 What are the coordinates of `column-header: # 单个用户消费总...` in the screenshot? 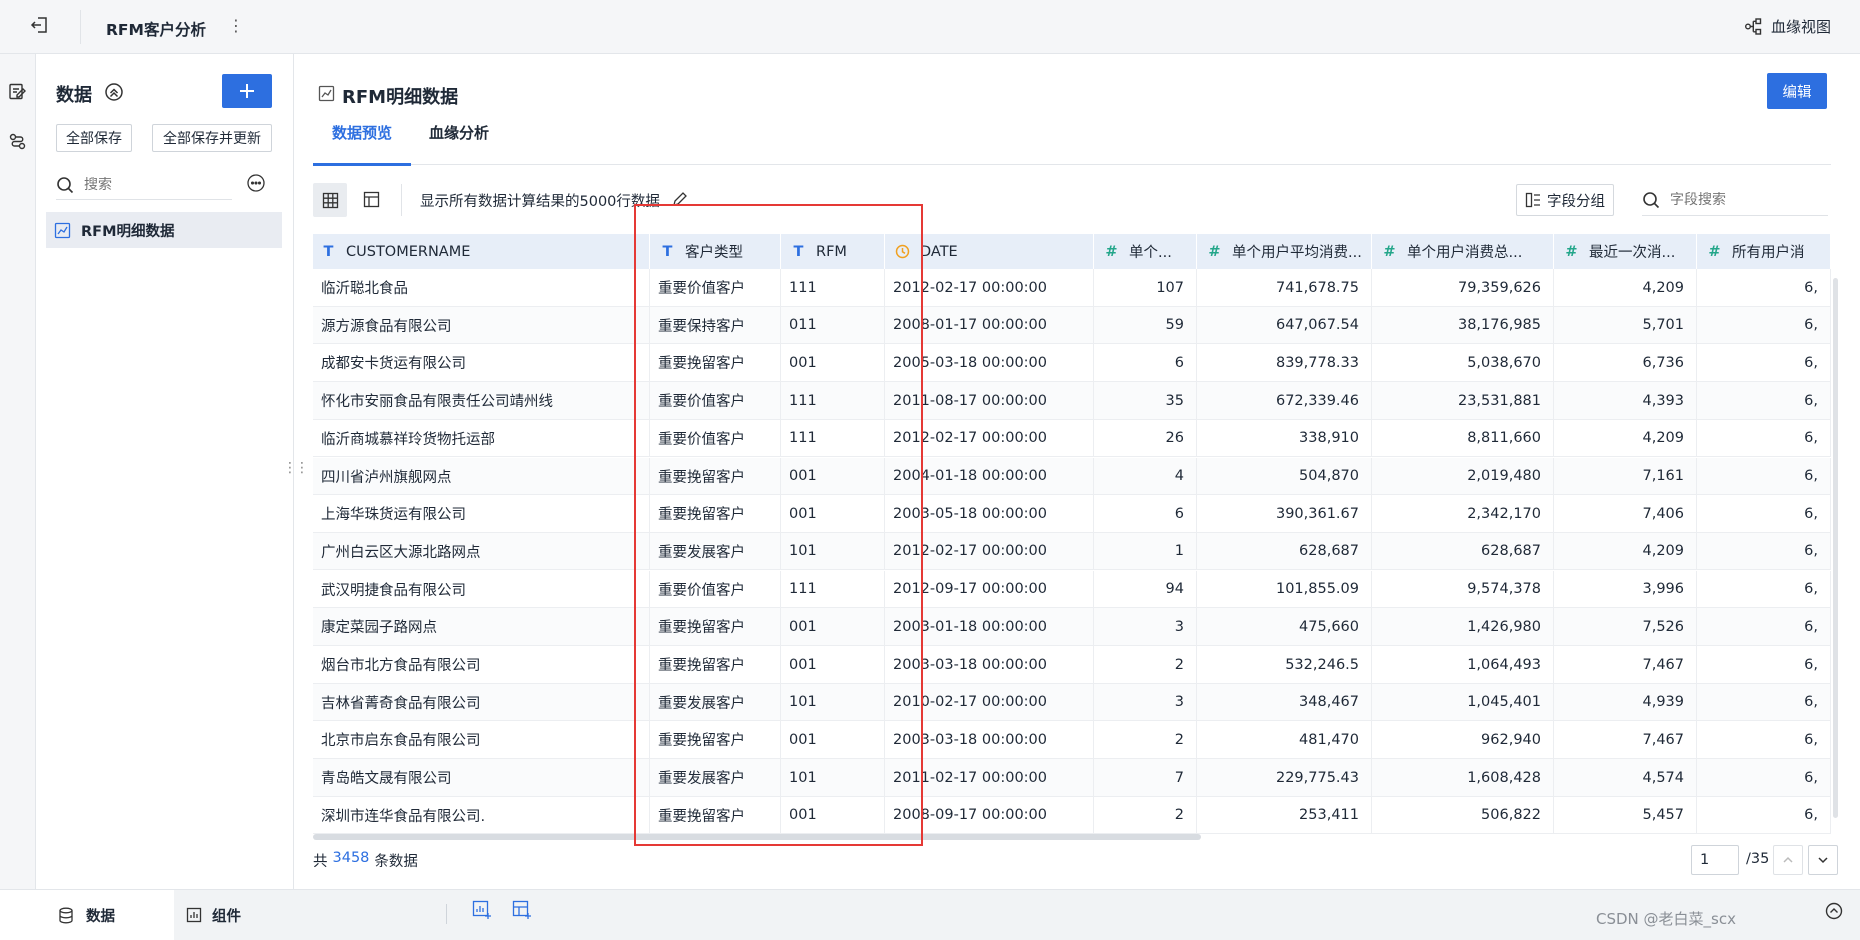 It's located at (1463, 251).